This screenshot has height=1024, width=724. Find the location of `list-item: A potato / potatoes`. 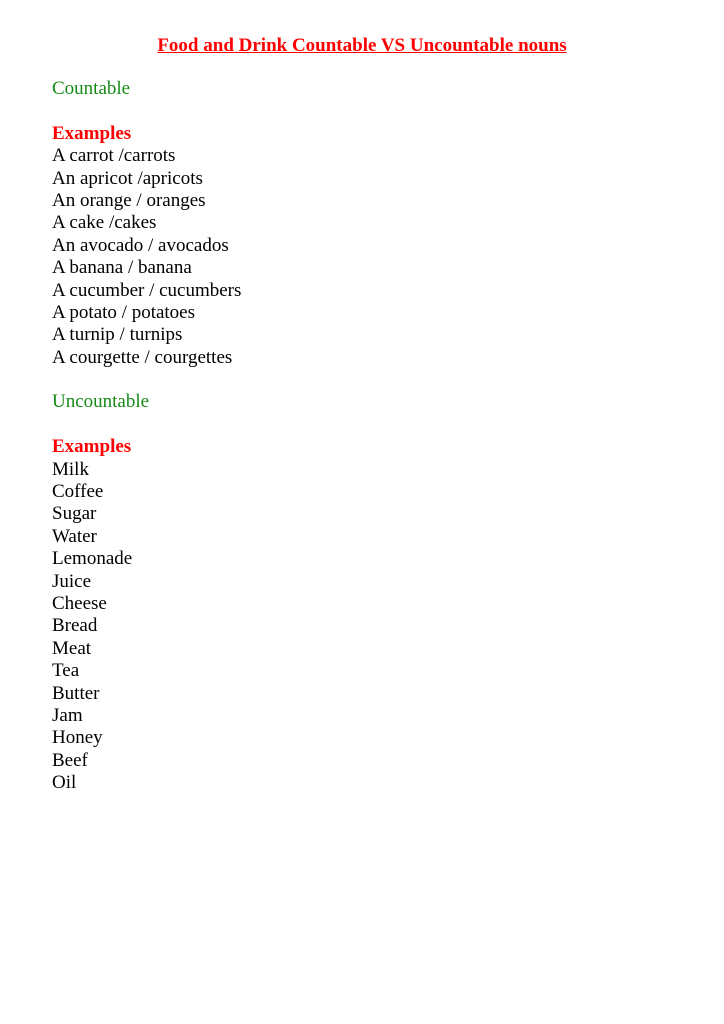

list-item: A potato / potatoes is located at coordinates (124, 312).